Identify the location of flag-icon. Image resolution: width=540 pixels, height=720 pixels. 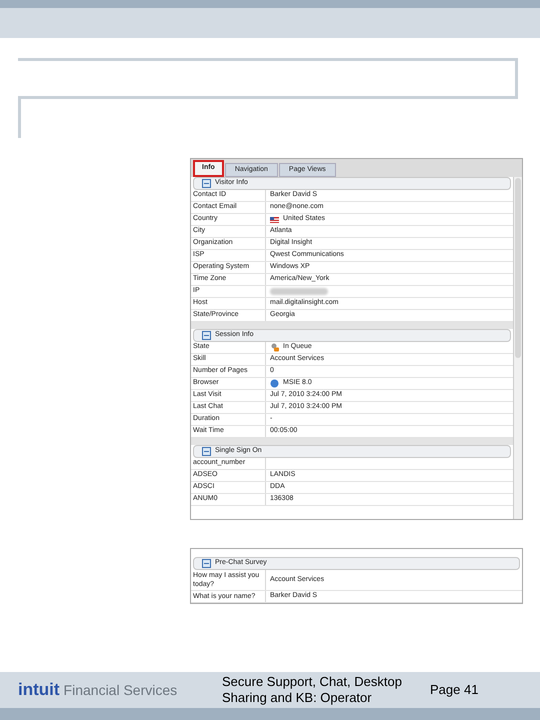
(274, 219).